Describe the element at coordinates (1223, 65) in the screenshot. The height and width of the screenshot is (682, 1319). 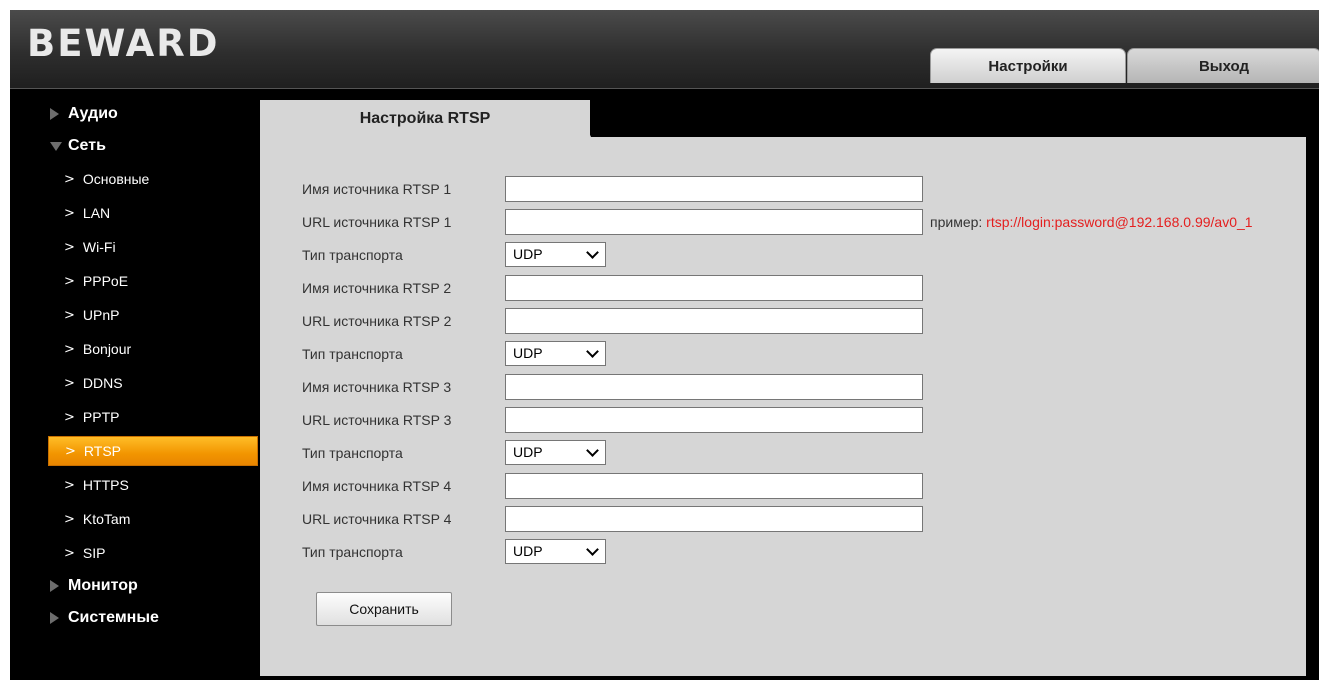
I see `tab-exit: Выход` at that location.